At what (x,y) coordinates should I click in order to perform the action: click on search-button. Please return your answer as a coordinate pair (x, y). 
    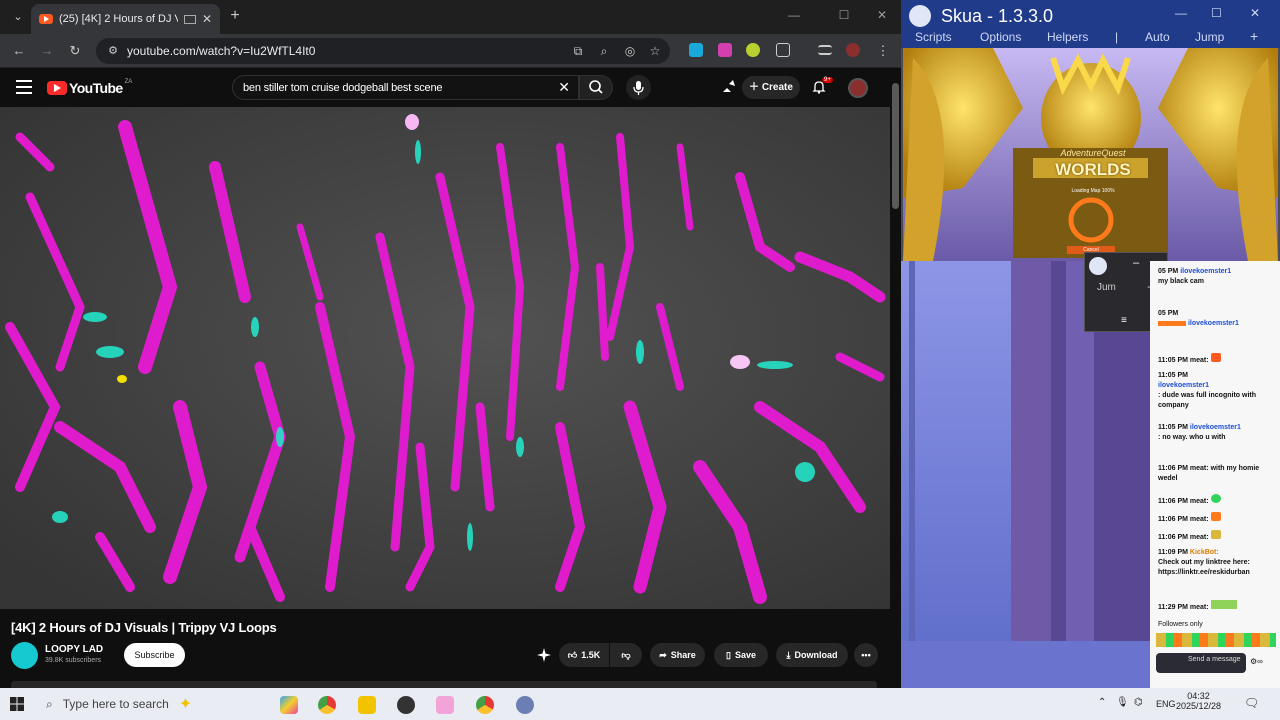
    Looking at the image, I should click on (596, 87).